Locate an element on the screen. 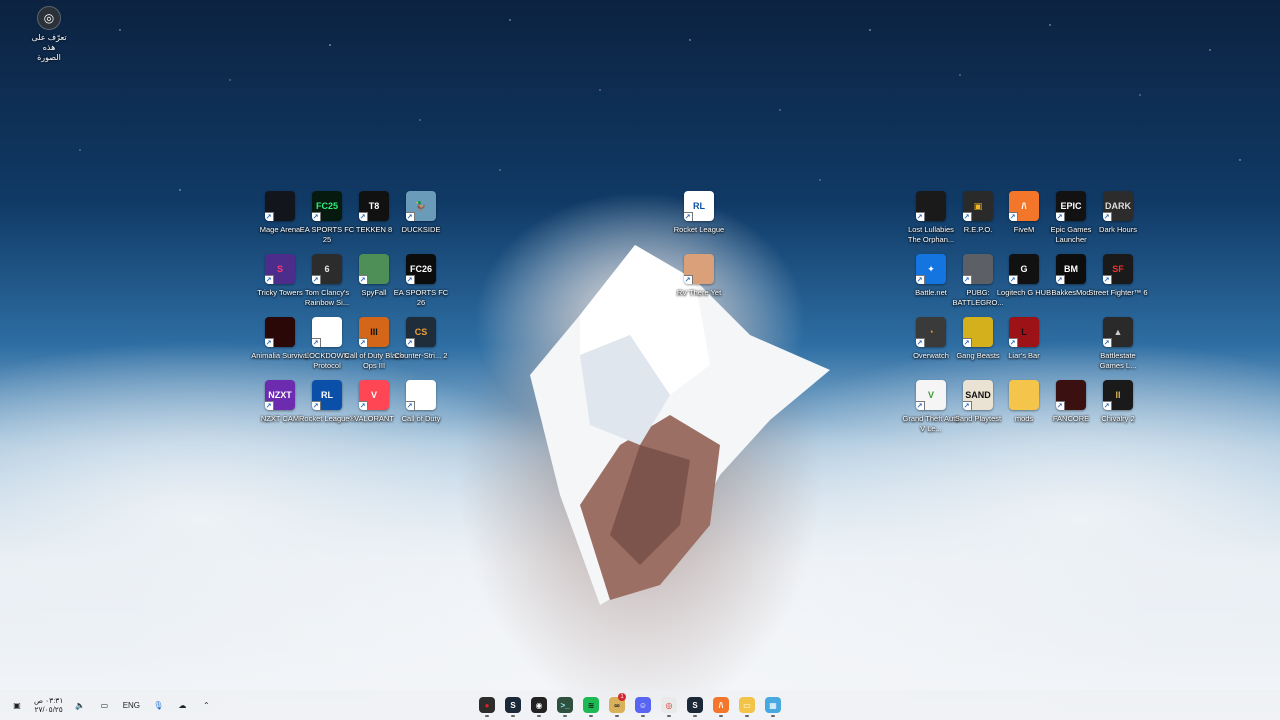 This screenshot has height=720, width=1280. sand-playtest-icon: SAND ↗ is located at coordinates (978, 395).